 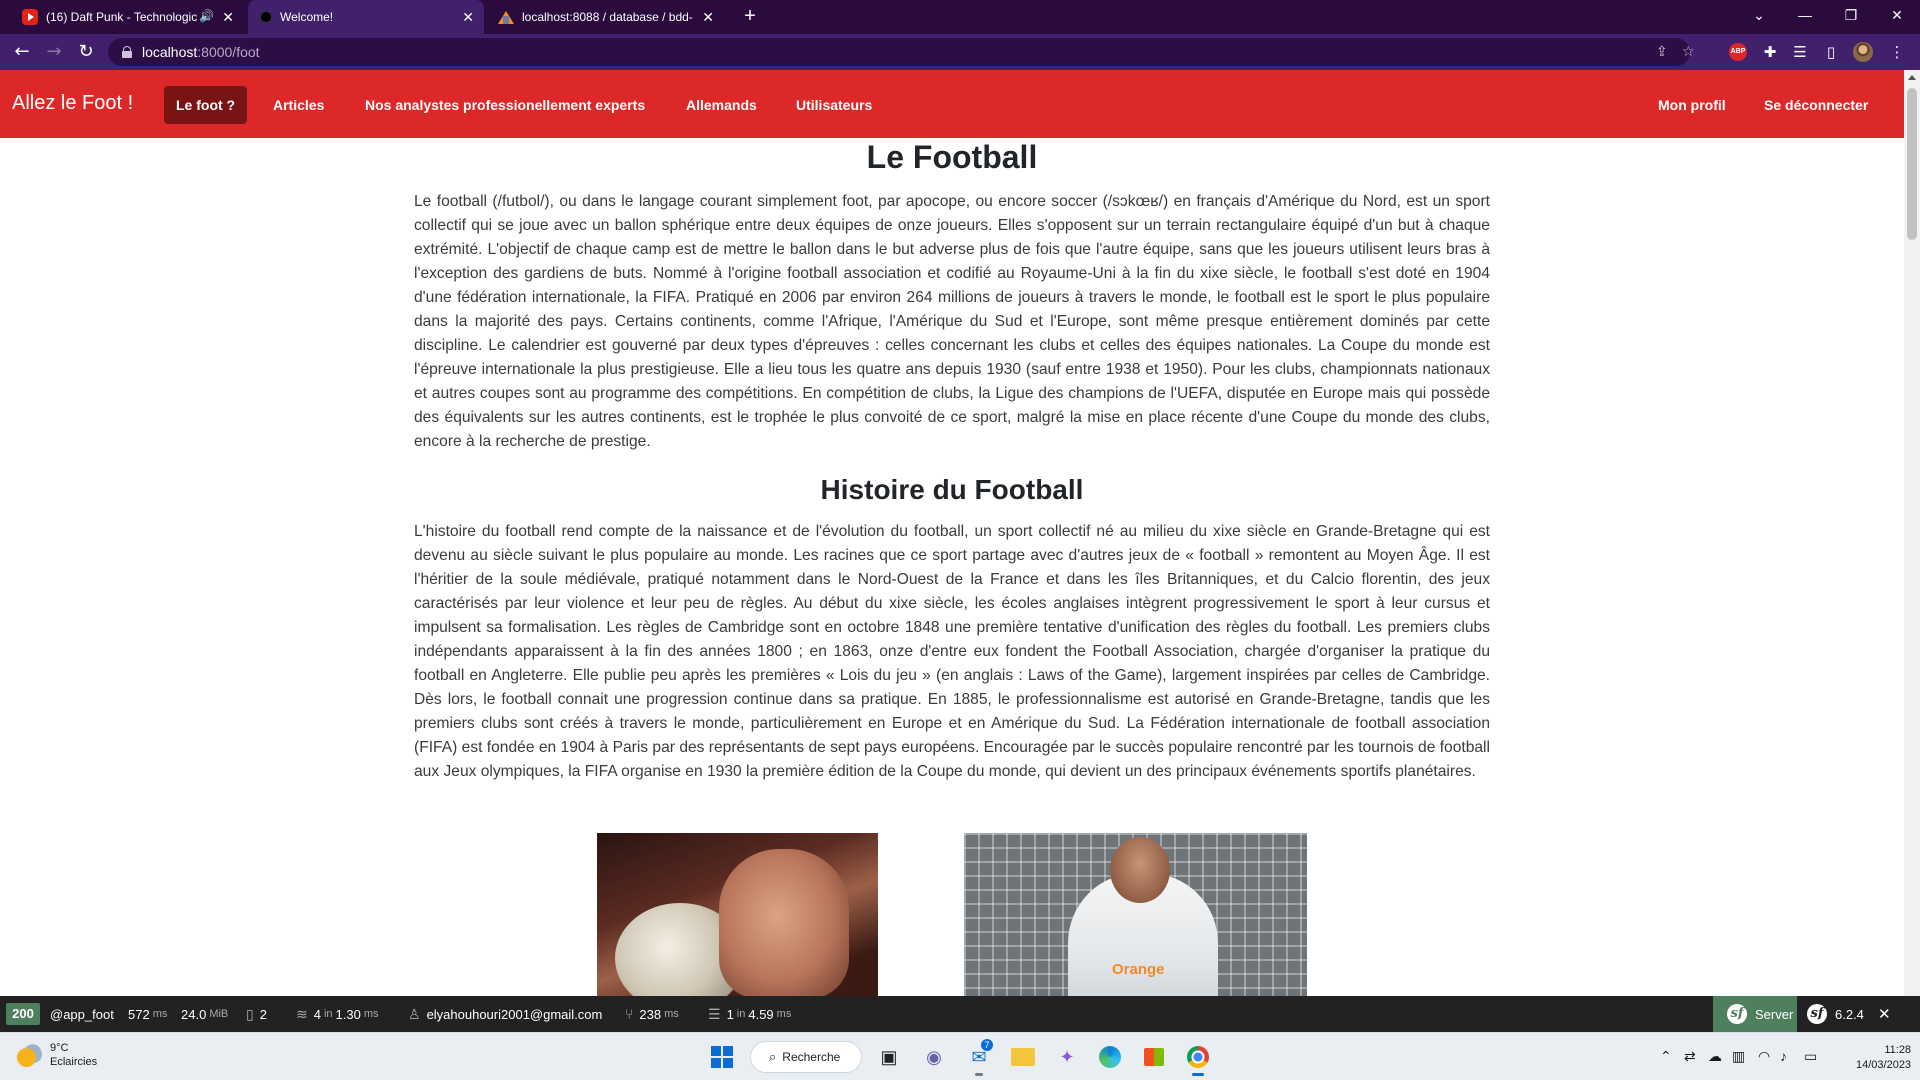 I want to click on share-icon: ⇪, so click(x=1662, y=52).